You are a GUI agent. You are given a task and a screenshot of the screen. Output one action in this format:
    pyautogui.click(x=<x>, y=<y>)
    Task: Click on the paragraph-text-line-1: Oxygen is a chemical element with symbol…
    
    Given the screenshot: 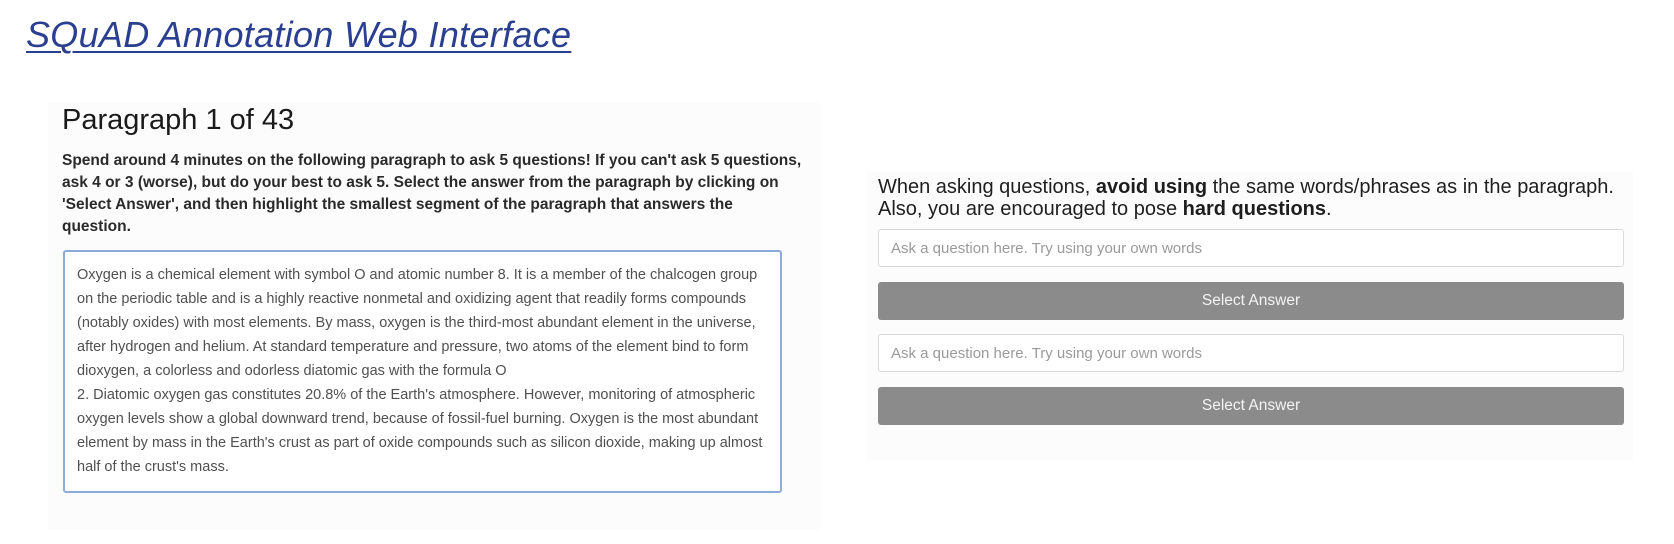 What is the action you would take?
    pyautogui.click(x=422, y=323)
    